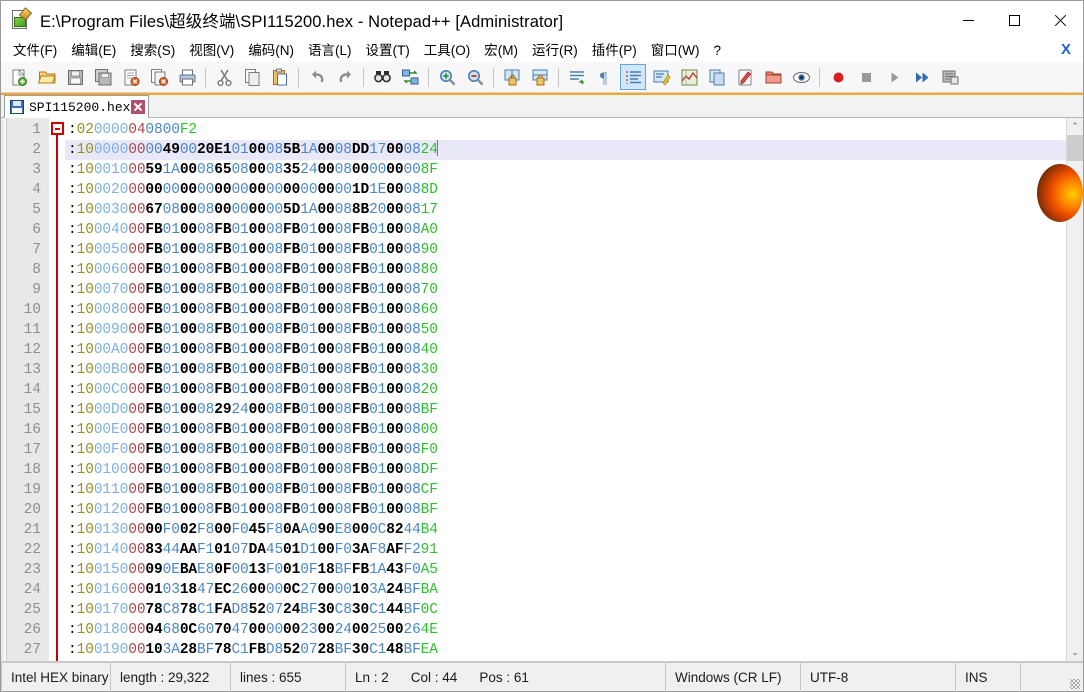  Describe the element at coordinates (1075, 126) in the screenshot. I see `scroll-up-arrow: ⌃` at that location.